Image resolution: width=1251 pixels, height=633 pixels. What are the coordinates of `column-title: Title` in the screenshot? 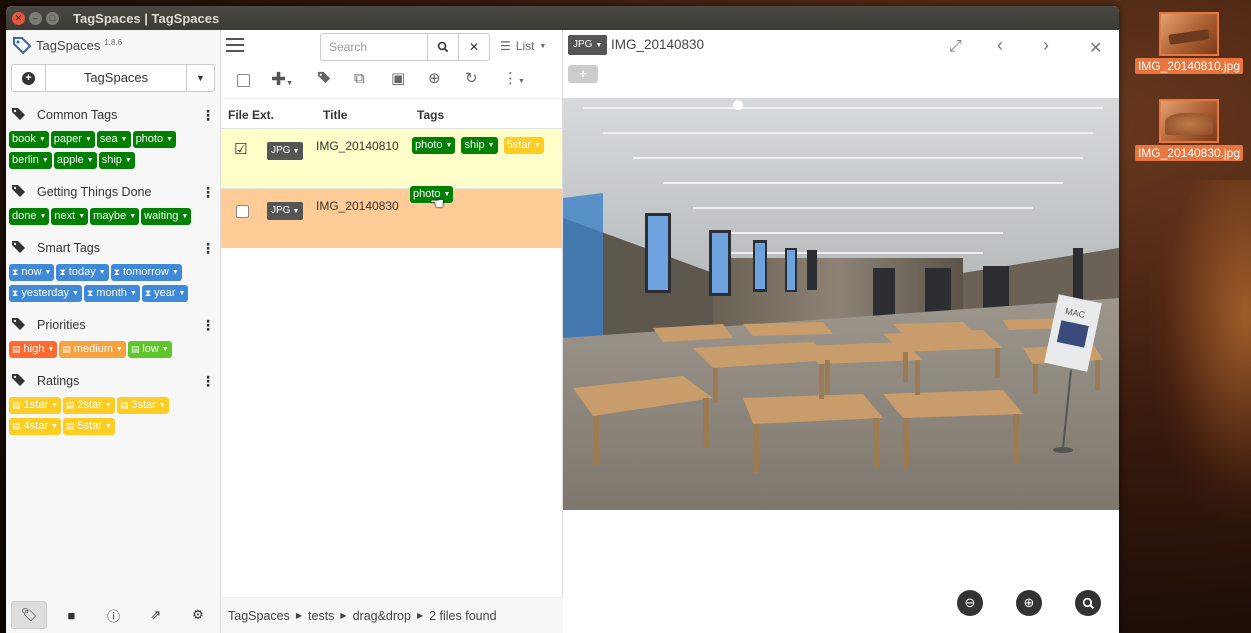 It's located at (335, 115).